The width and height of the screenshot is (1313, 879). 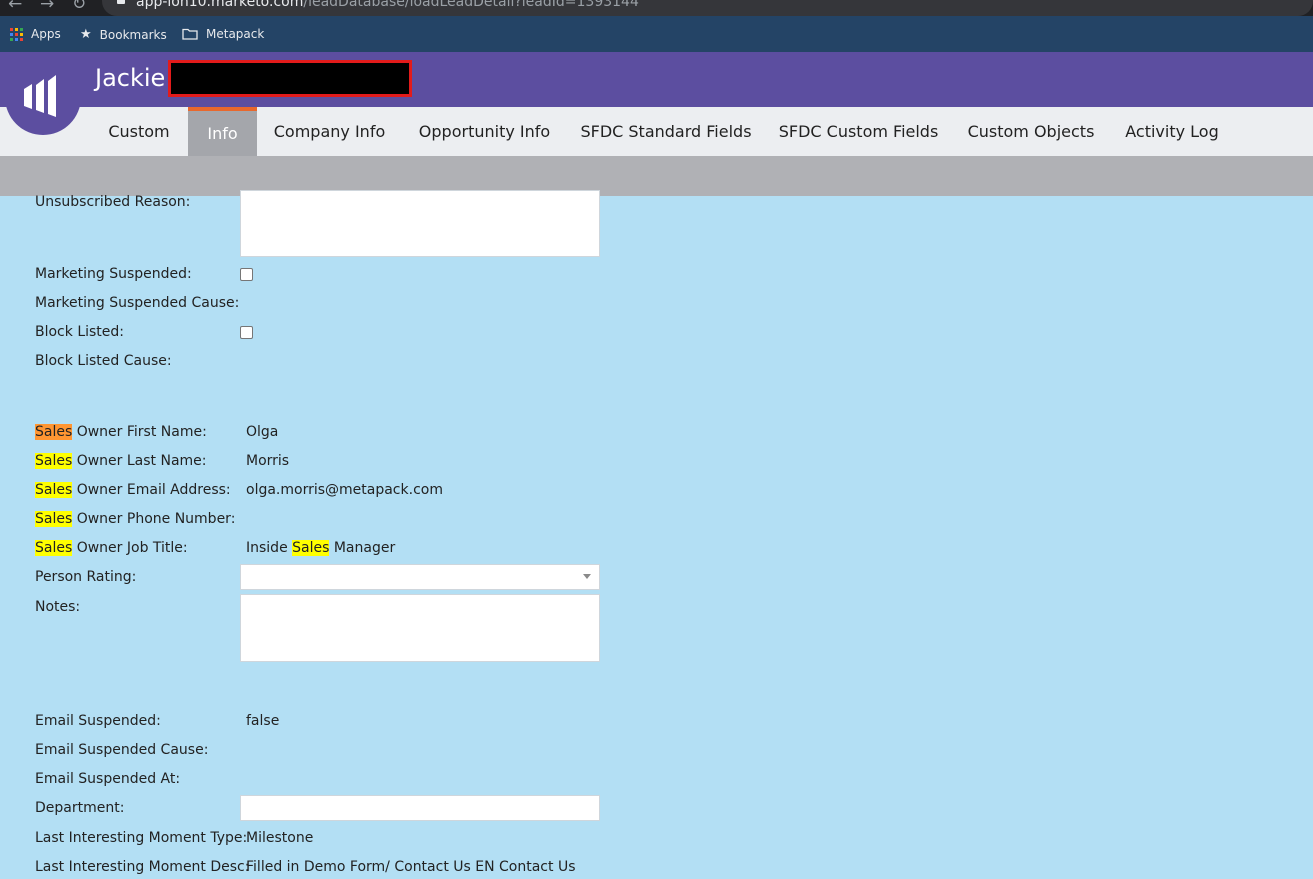 What do you see at coordinates (329, 131) in the screenshot?
I see `tab-company-info: Company Info` at bounding box center [329, 131].